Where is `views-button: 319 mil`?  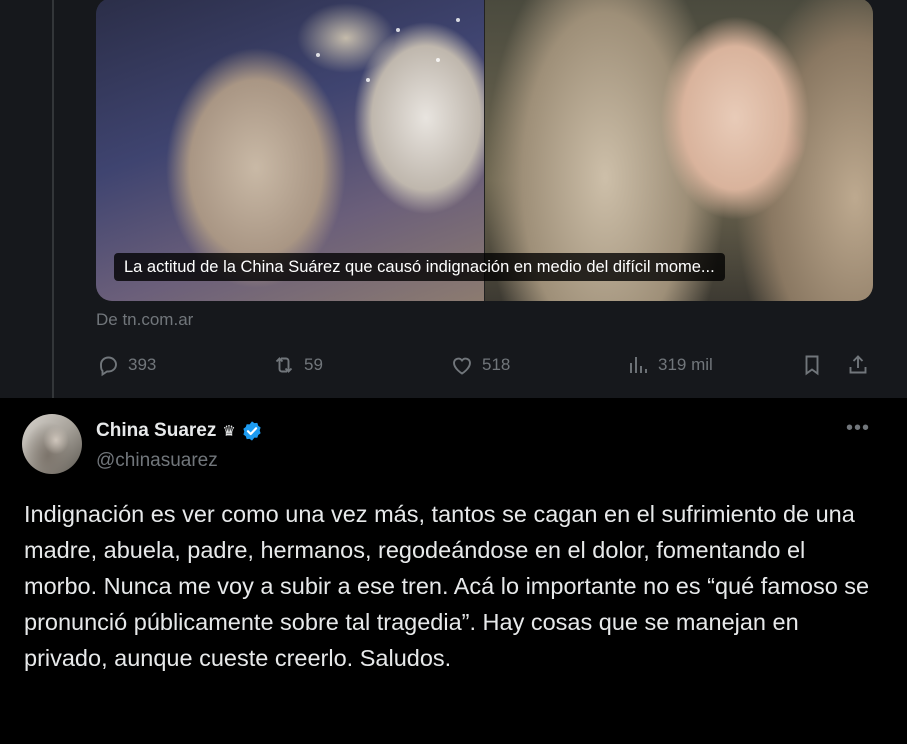
views-button: 319 mil is located at coordinates (669, 365).